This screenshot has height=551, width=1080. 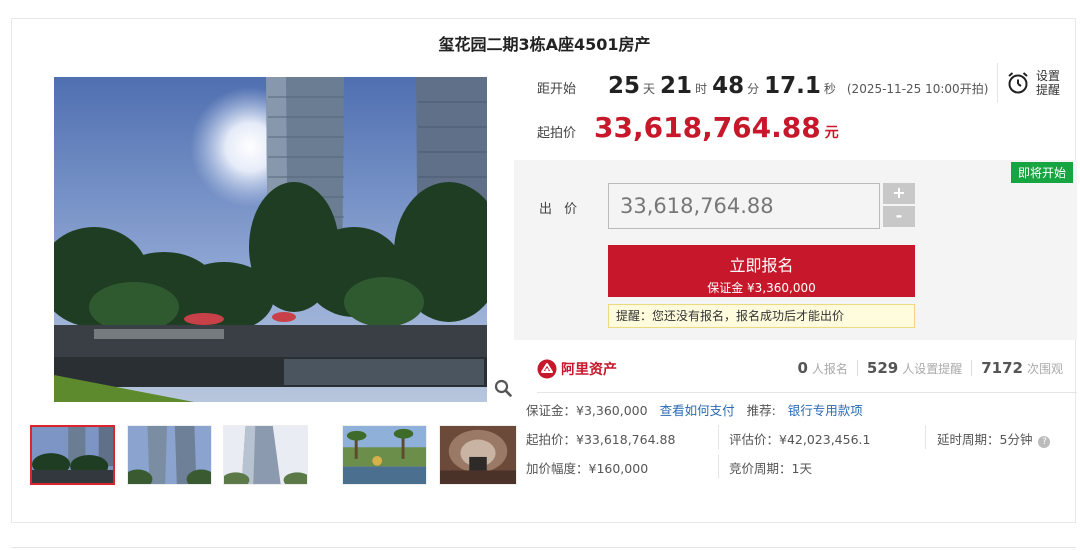 I want to click on provider-row: 阿里资产 0 人报名 529 人设置提醒 7172 次围观, so click(x=807, y=369).